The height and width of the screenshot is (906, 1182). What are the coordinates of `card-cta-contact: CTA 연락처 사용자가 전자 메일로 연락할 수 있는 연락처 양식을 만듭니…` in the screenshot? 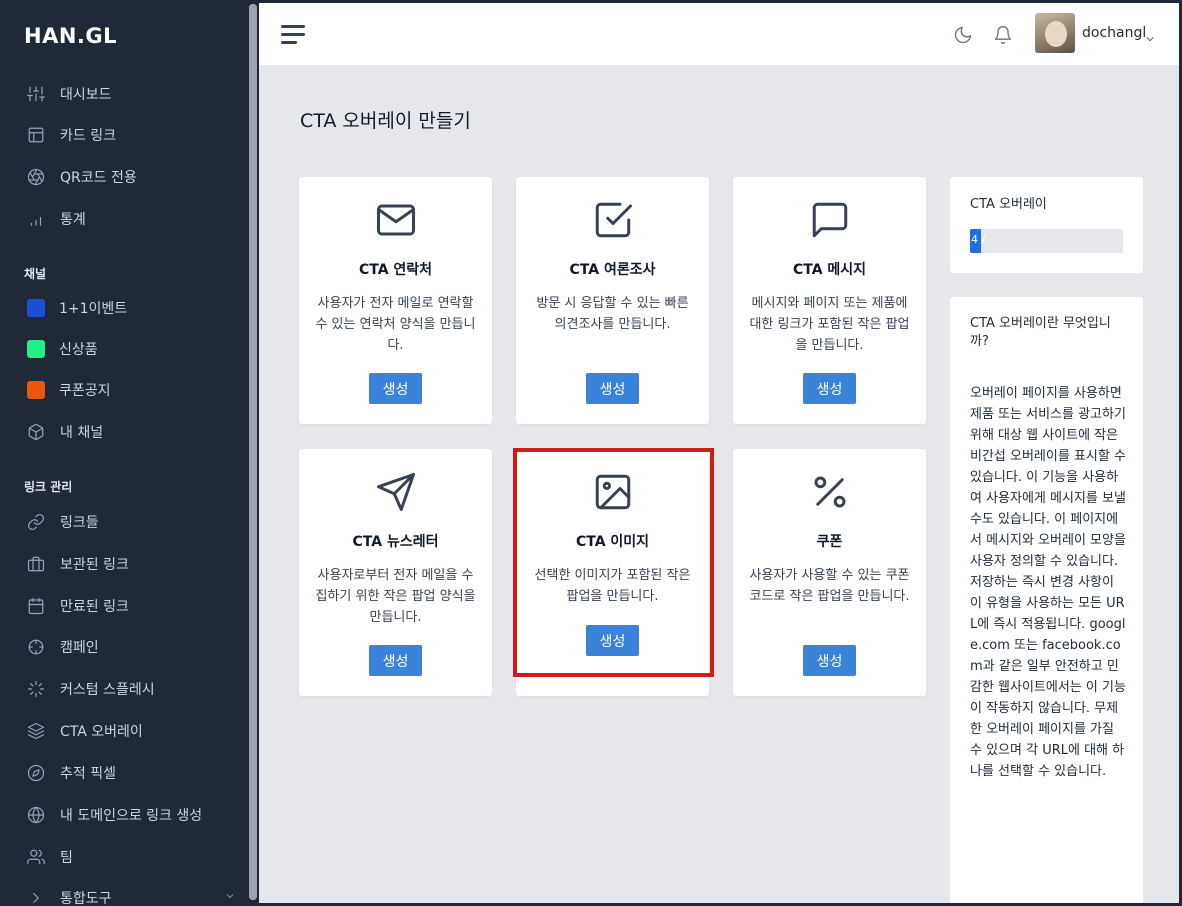 It's located at (395, 300).